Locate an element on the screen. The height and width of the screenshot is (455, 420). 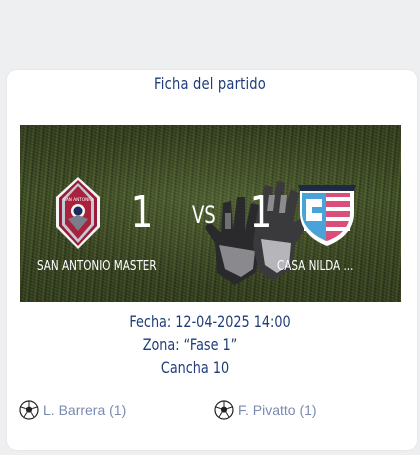
svg-text: SAN ANTONIO is located at coordinates (78, 199).